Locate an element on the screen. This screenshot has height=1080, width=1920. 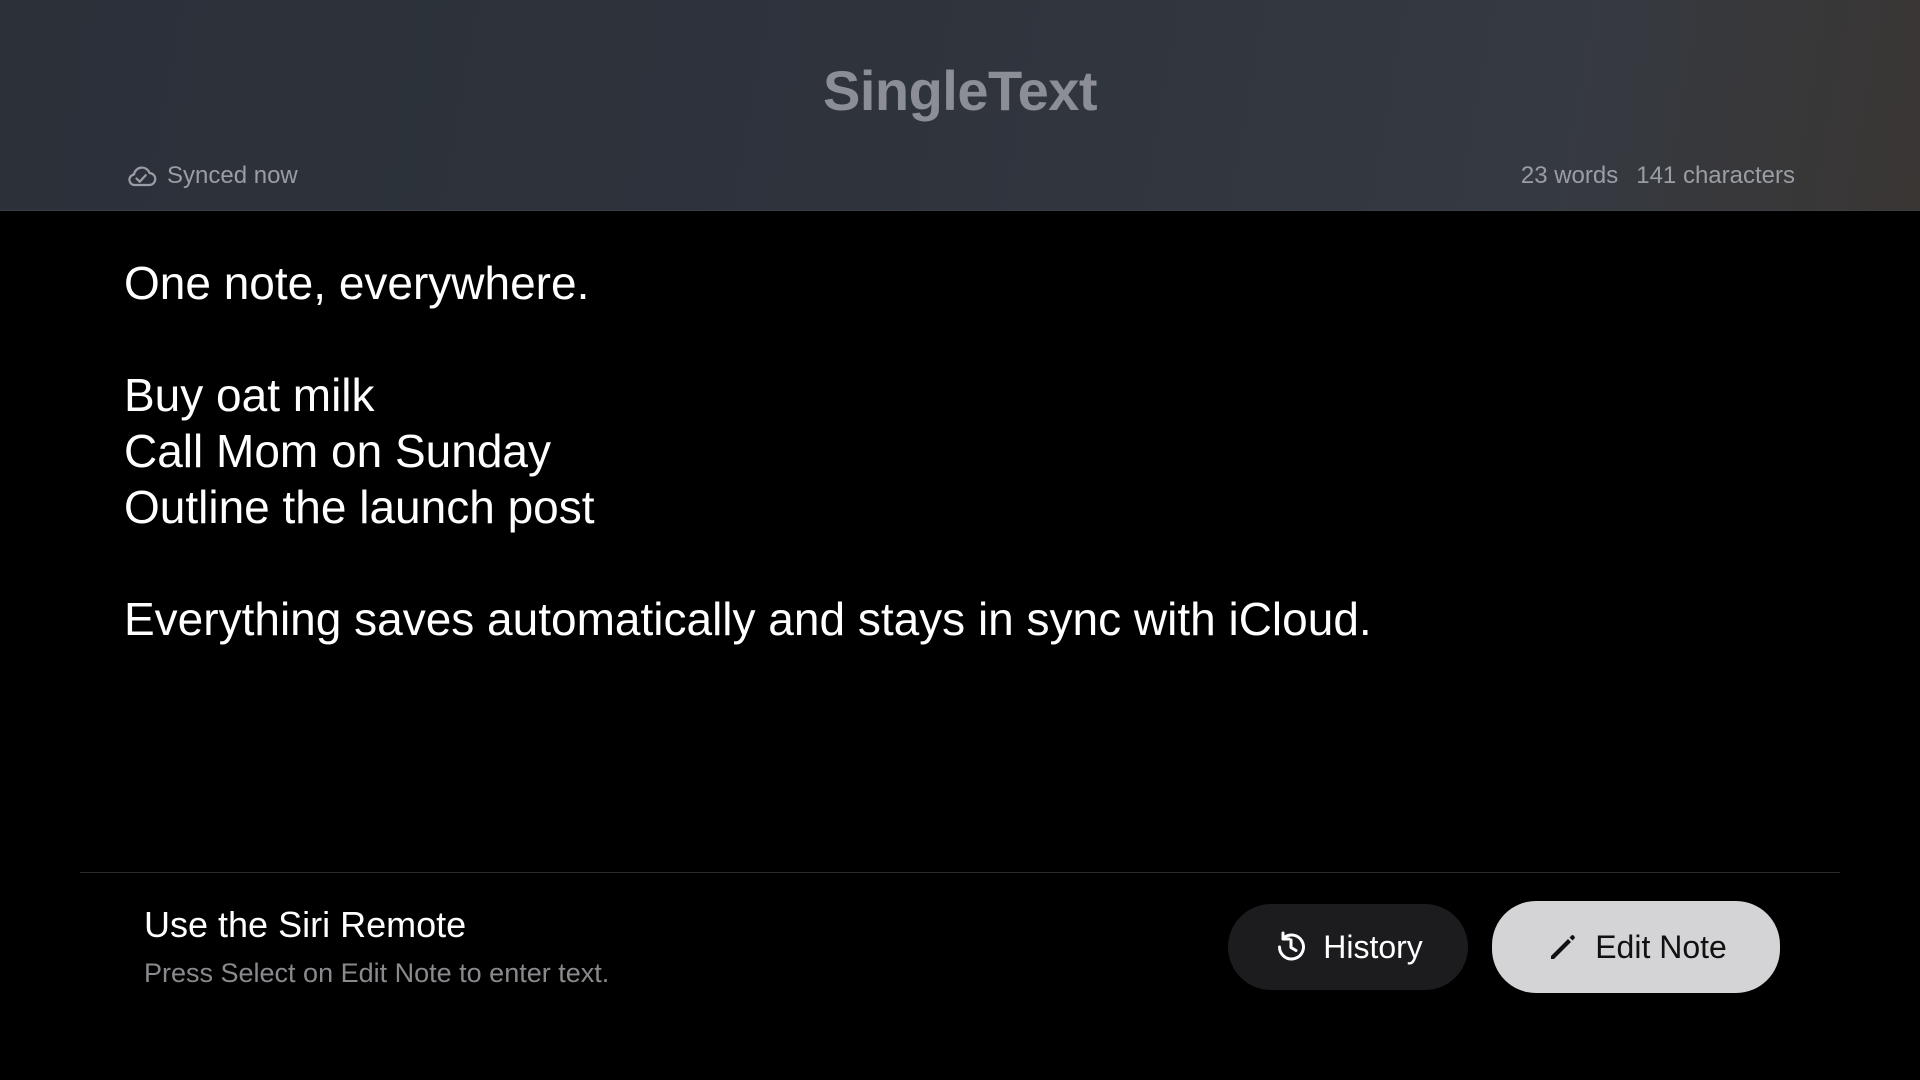
history-clock-icon is located at coordinates (1292, 946).